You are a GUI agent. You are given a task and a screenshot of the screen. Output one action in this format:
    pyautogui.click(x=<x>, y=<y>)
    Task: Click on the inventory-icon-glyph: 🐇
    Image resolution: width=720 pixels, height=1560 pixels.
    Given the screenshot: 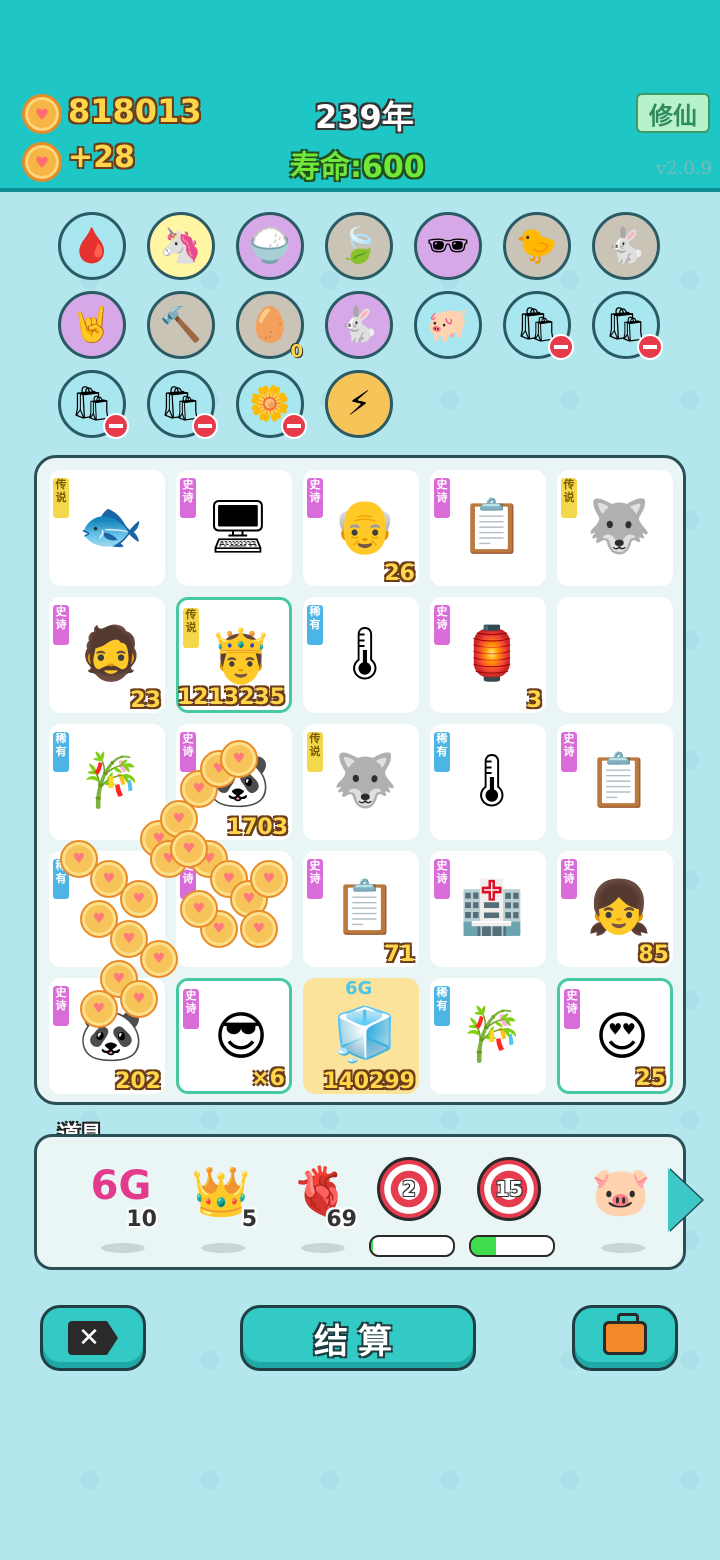 What is the action you would take?
    pyautogui.click(x=626, y=246)
    